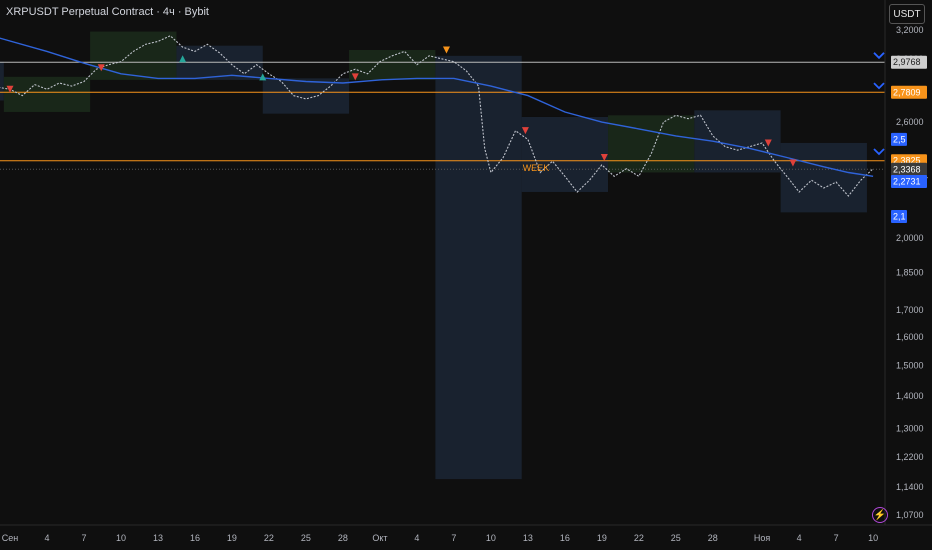 The height and width of the screenshot is (550, 932). What do you see at coordinates (907, 182) in the screenshot?
I see `price-tag-label: 2,2731` at bounding box center [907, 182].